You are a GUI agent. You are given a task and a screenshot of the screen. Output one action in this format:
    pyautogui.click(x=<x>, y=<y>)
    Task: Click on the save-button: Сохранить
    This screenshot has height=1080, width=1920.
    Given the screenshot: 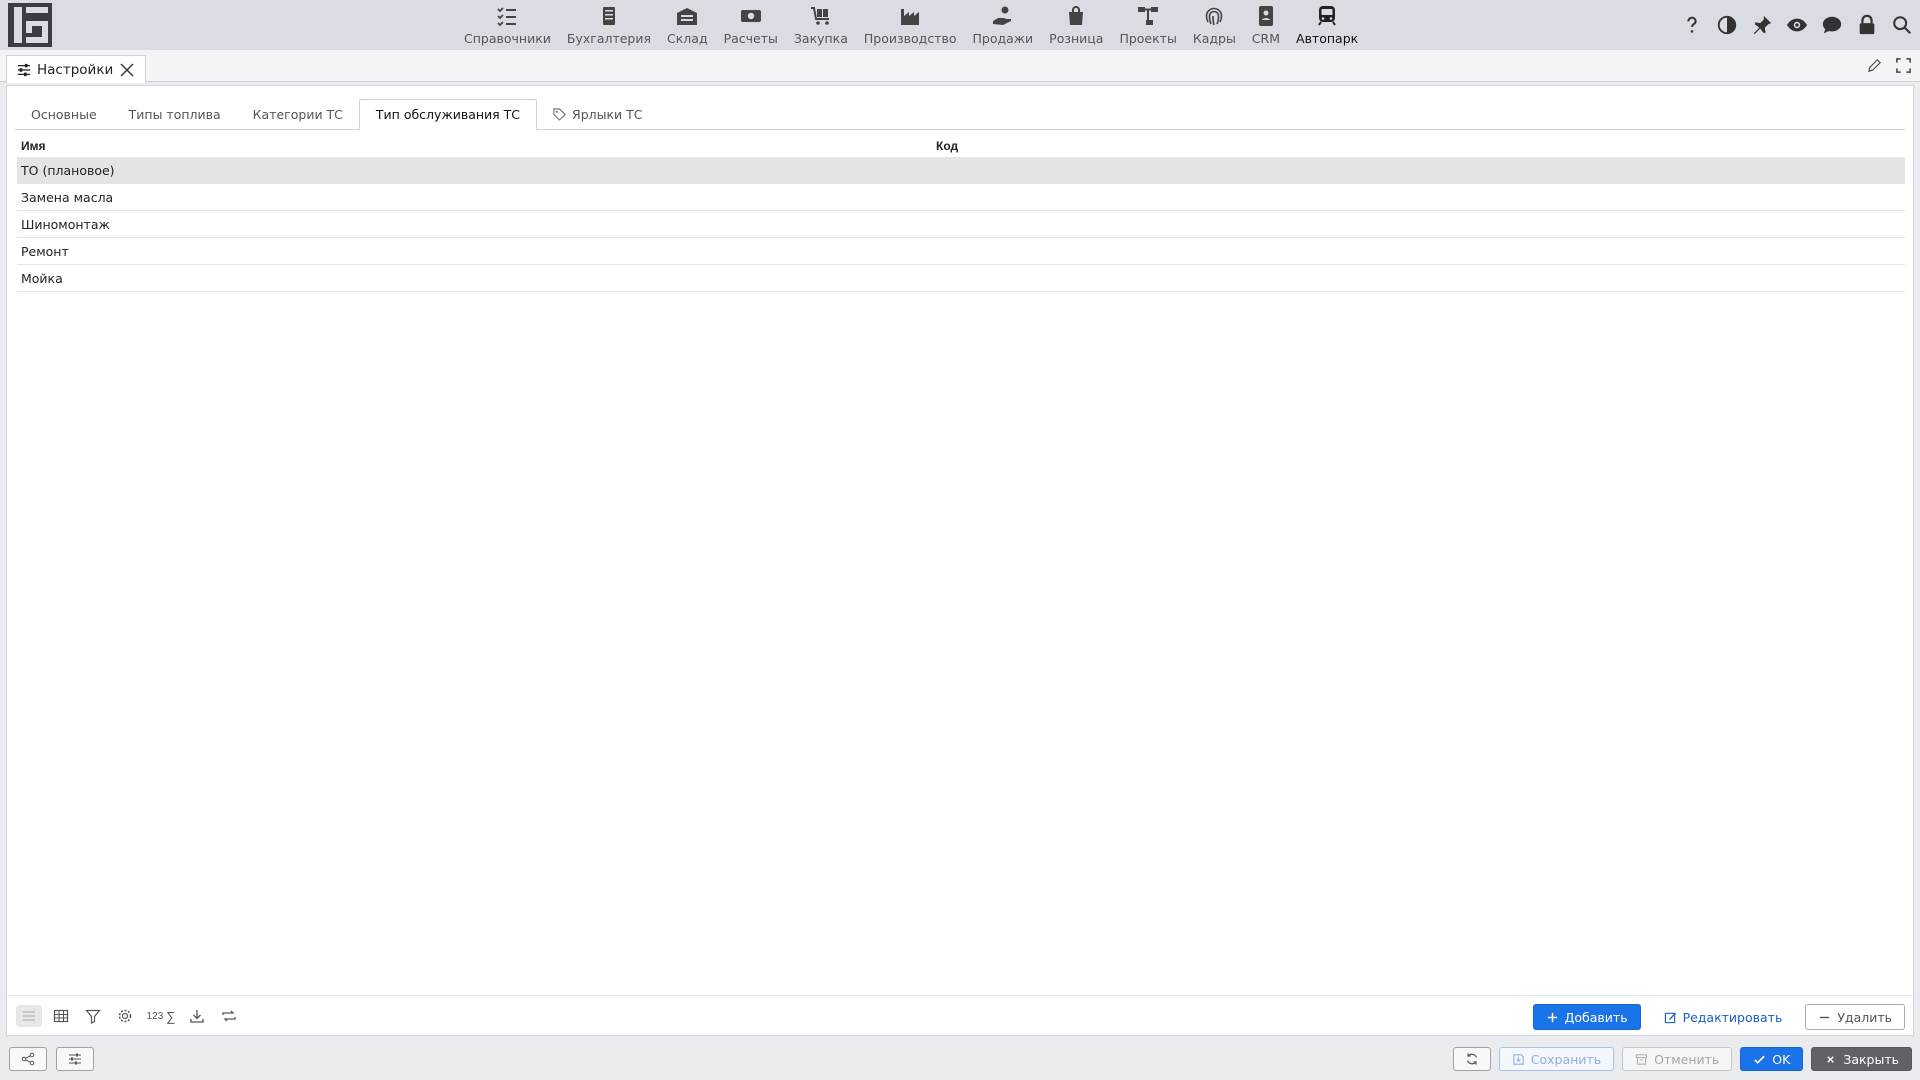 What is the action you would take?
    pyautogui.click(x=1556, y=1059)
    